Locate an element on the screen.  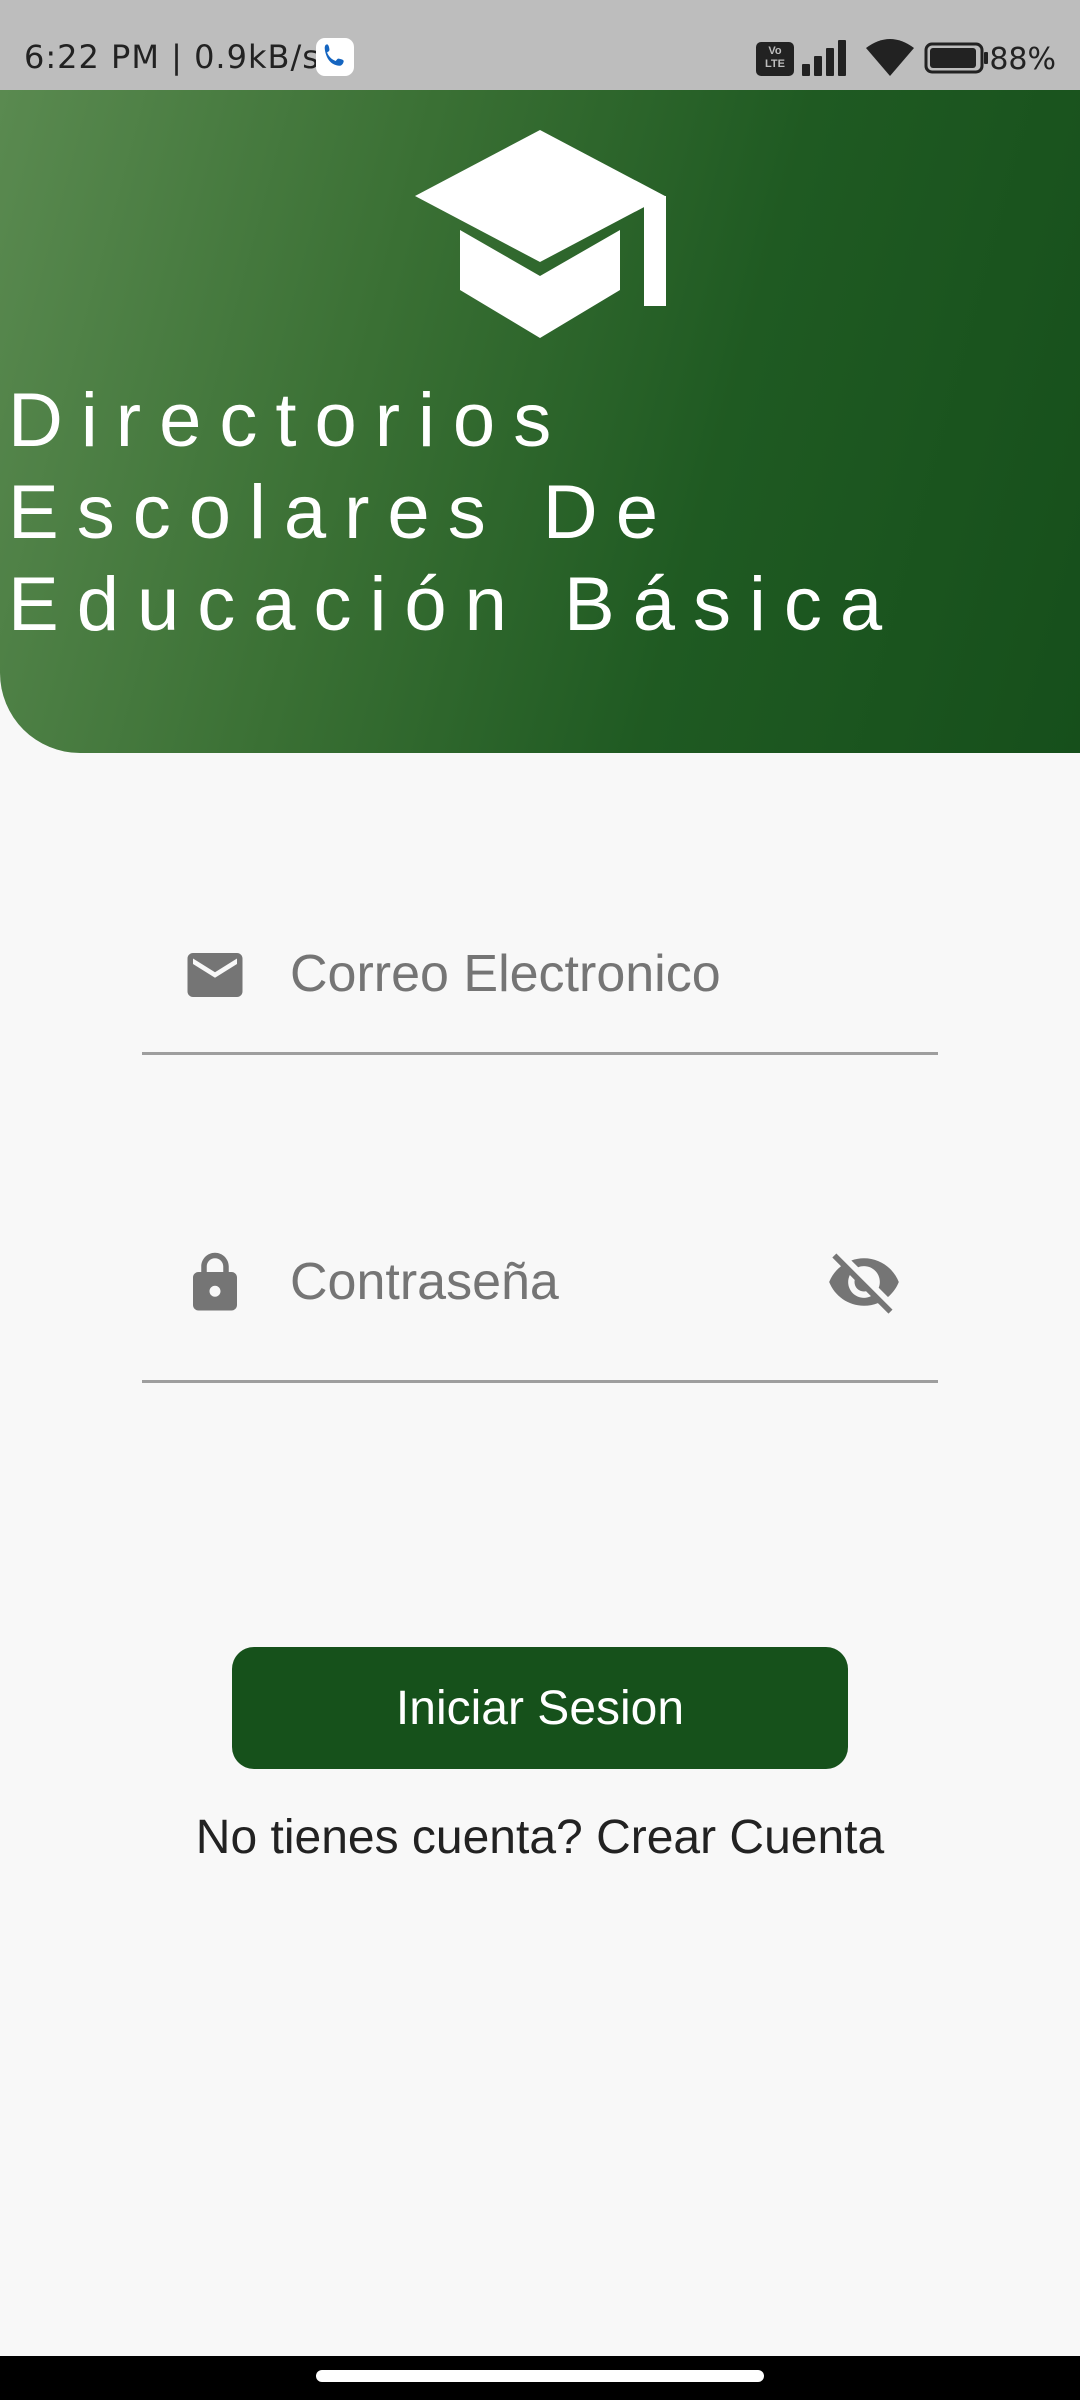
wifi-icon is located at coordinates (890, 57).